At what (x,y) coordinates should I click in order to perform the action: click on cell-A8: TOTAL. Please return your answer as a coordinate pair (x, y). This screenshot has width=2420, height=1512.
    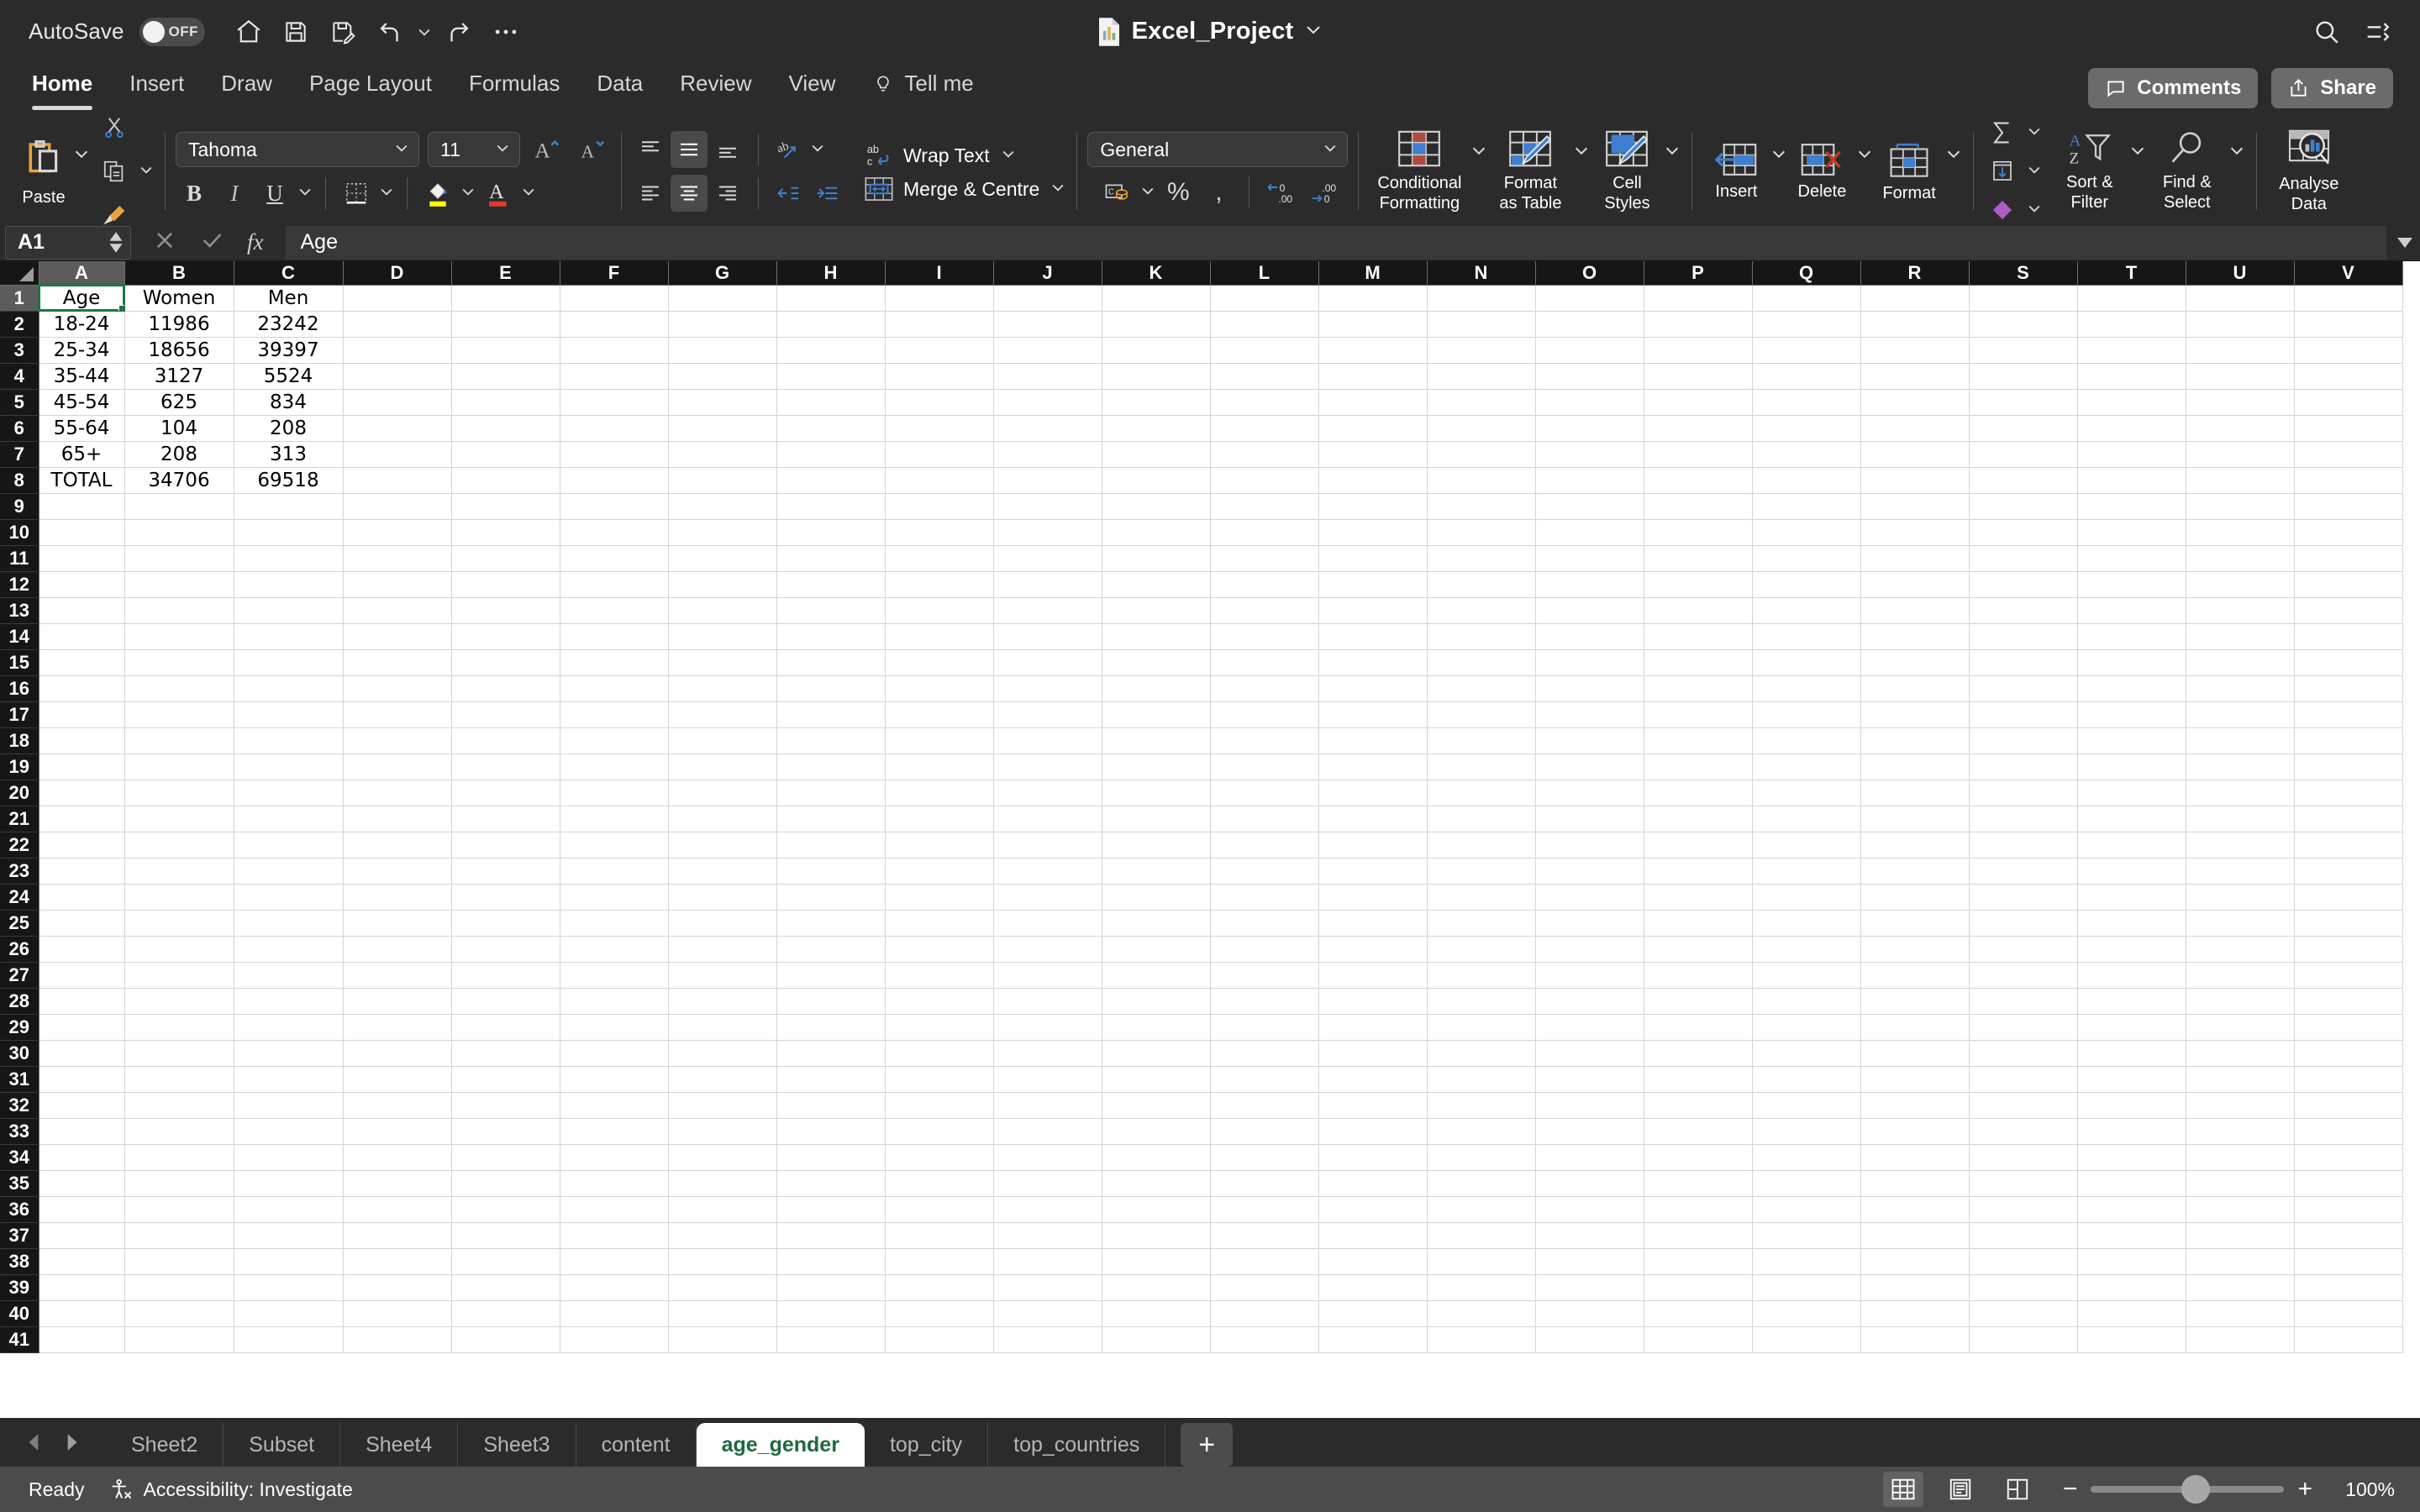
    Looking at the image, I should click on (82, 480).